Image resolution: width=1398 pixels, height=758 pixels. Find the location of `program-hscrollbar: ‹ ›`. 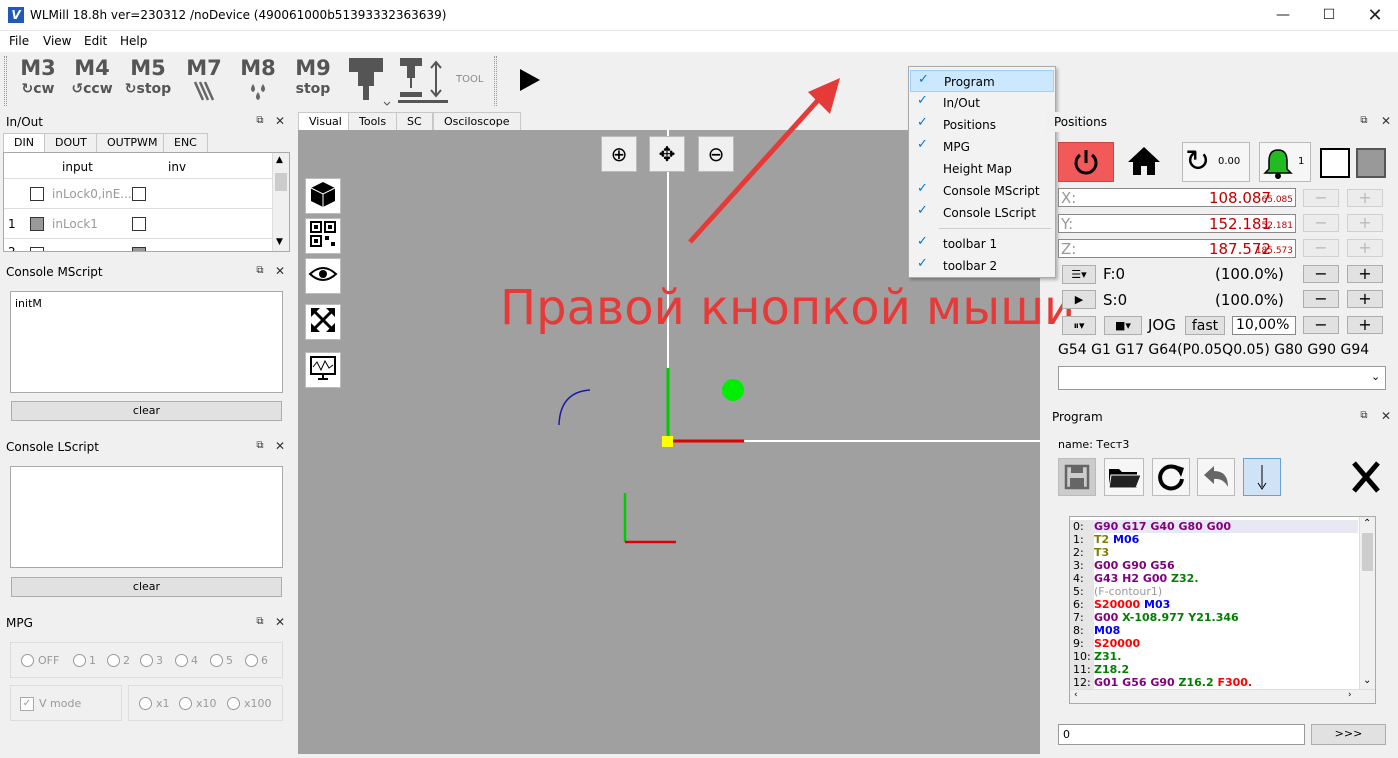

program-hscrollbar: ‹ › is located at coordinates (1222, 696).